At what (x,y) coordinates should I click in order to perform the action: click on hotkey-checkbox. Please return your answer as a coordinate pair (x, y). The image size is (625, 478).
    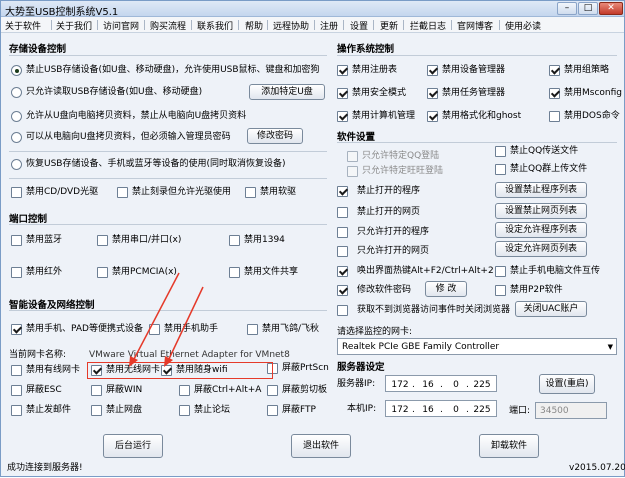
    Looking at the image, I should click on (342, 271).